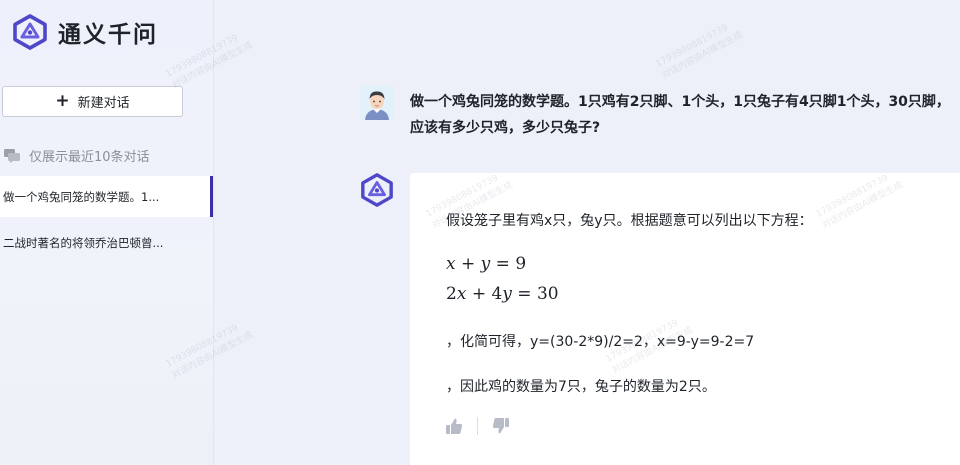 The width and height of the screenshot is (960, 465). I want to click on tongyi-bot-avatar-icon, so click(377, 190).